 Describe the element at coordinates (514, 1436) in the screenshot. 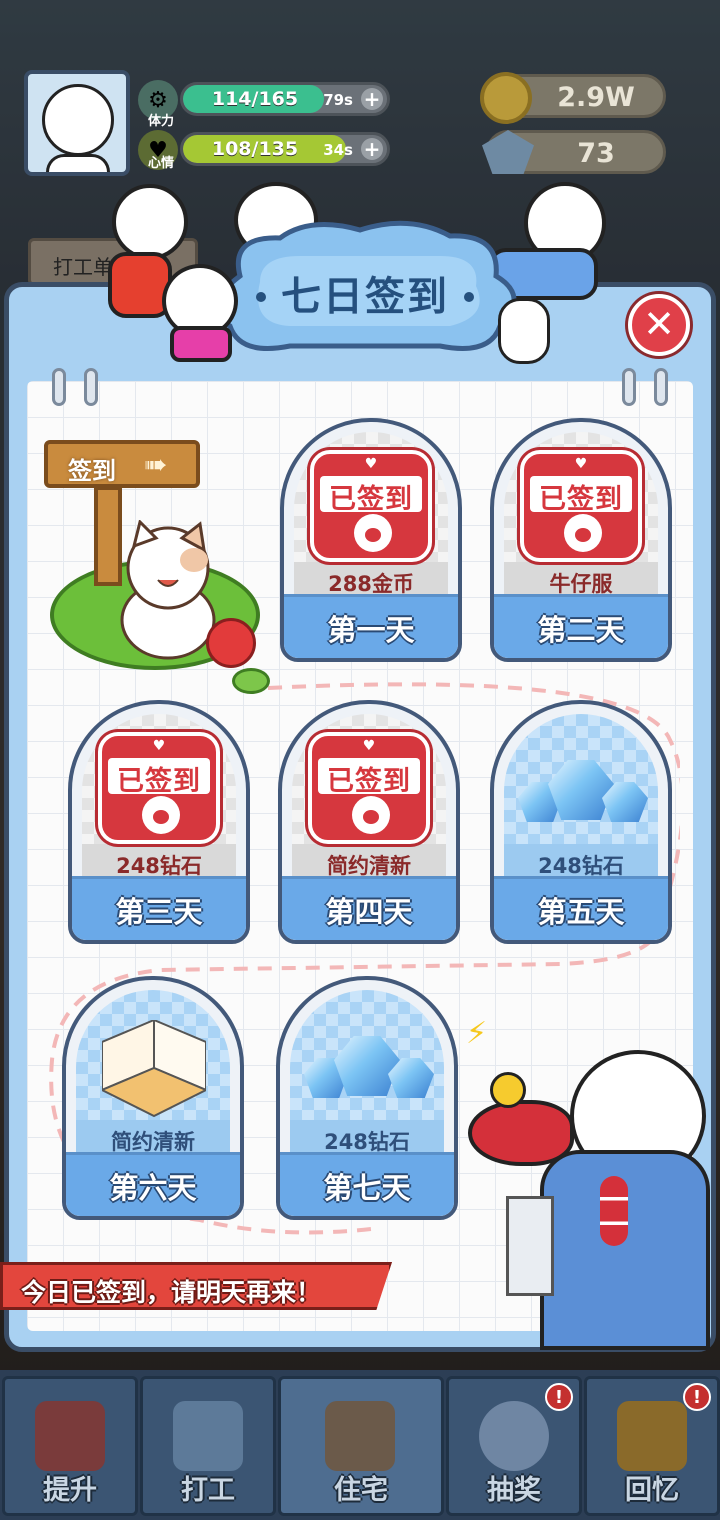

I see `gacha-icon` at that location.